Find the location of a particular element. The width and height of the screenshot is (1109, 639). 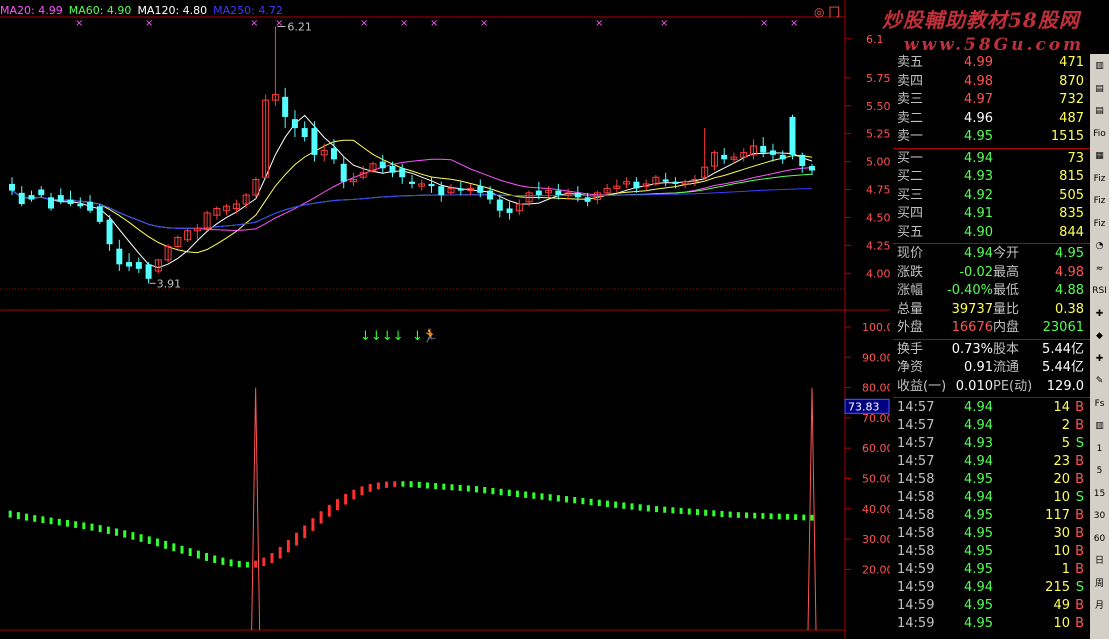

toolbar-button-60: 60 is located at coordinates (1099, 539).